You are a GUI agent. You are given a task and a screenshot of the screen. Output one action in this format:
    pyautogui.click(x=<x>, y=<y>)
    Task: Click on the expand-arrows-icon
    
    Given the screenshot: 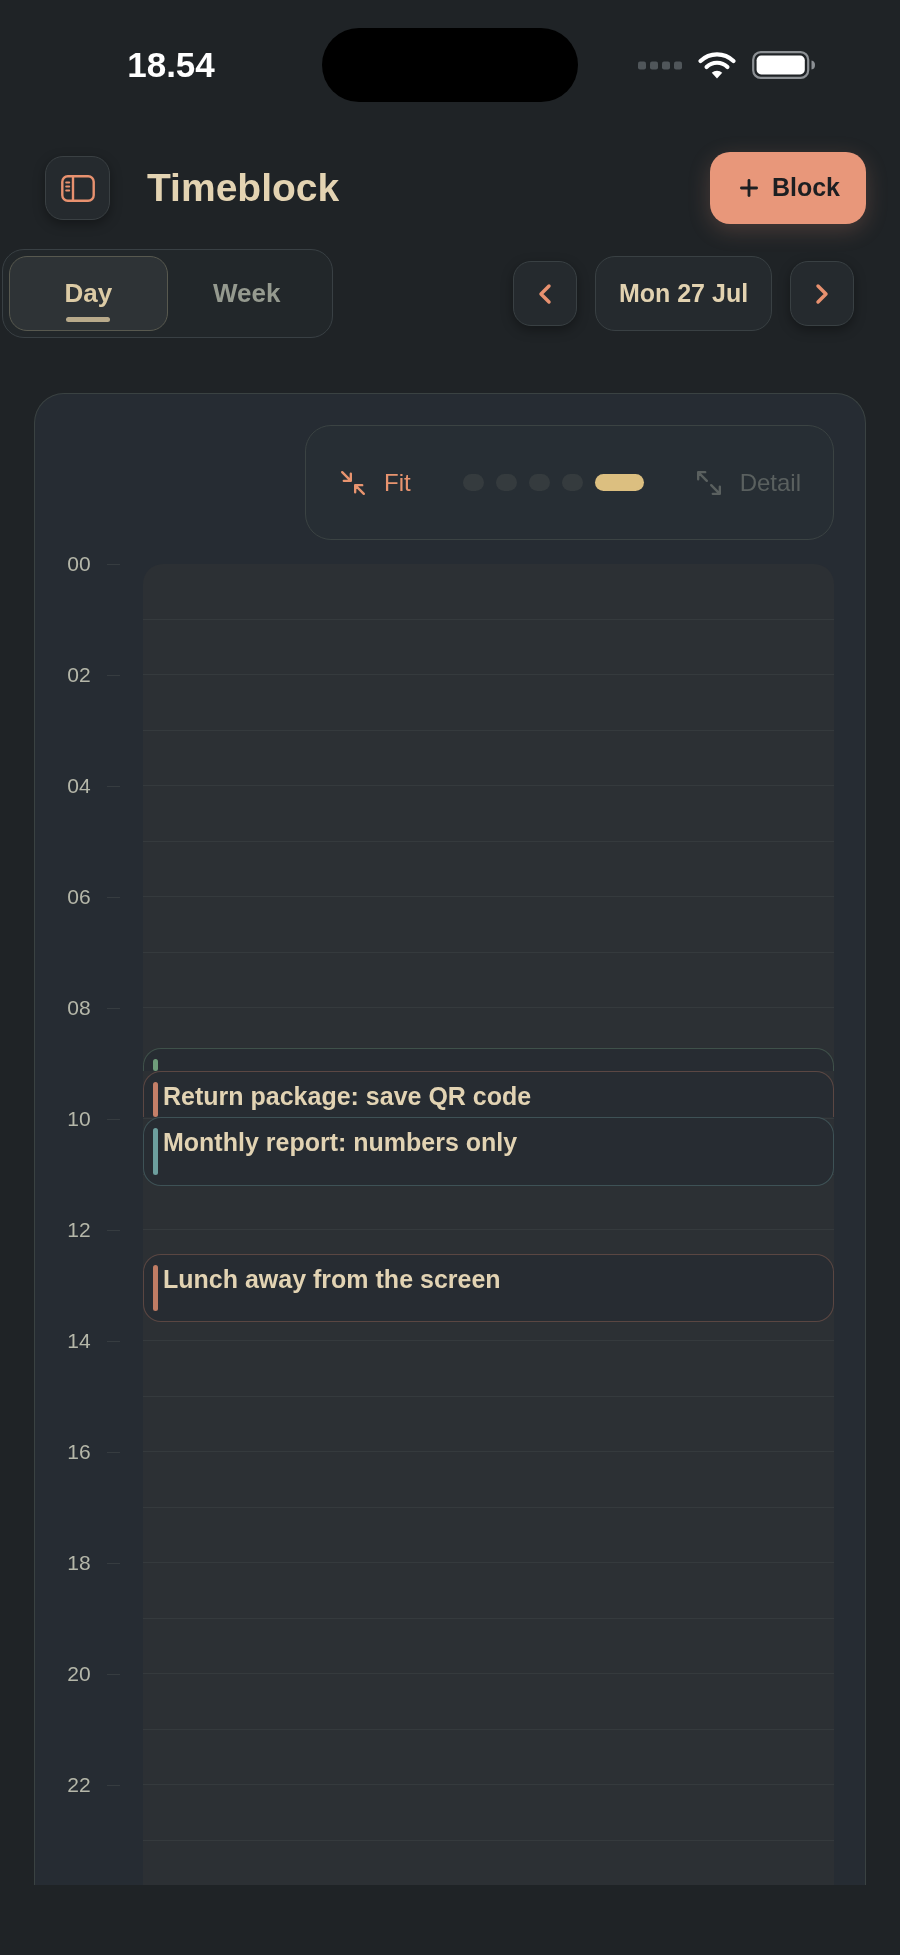 What is the action you would take?
    pyautogui.click(x=708, y=482)
    